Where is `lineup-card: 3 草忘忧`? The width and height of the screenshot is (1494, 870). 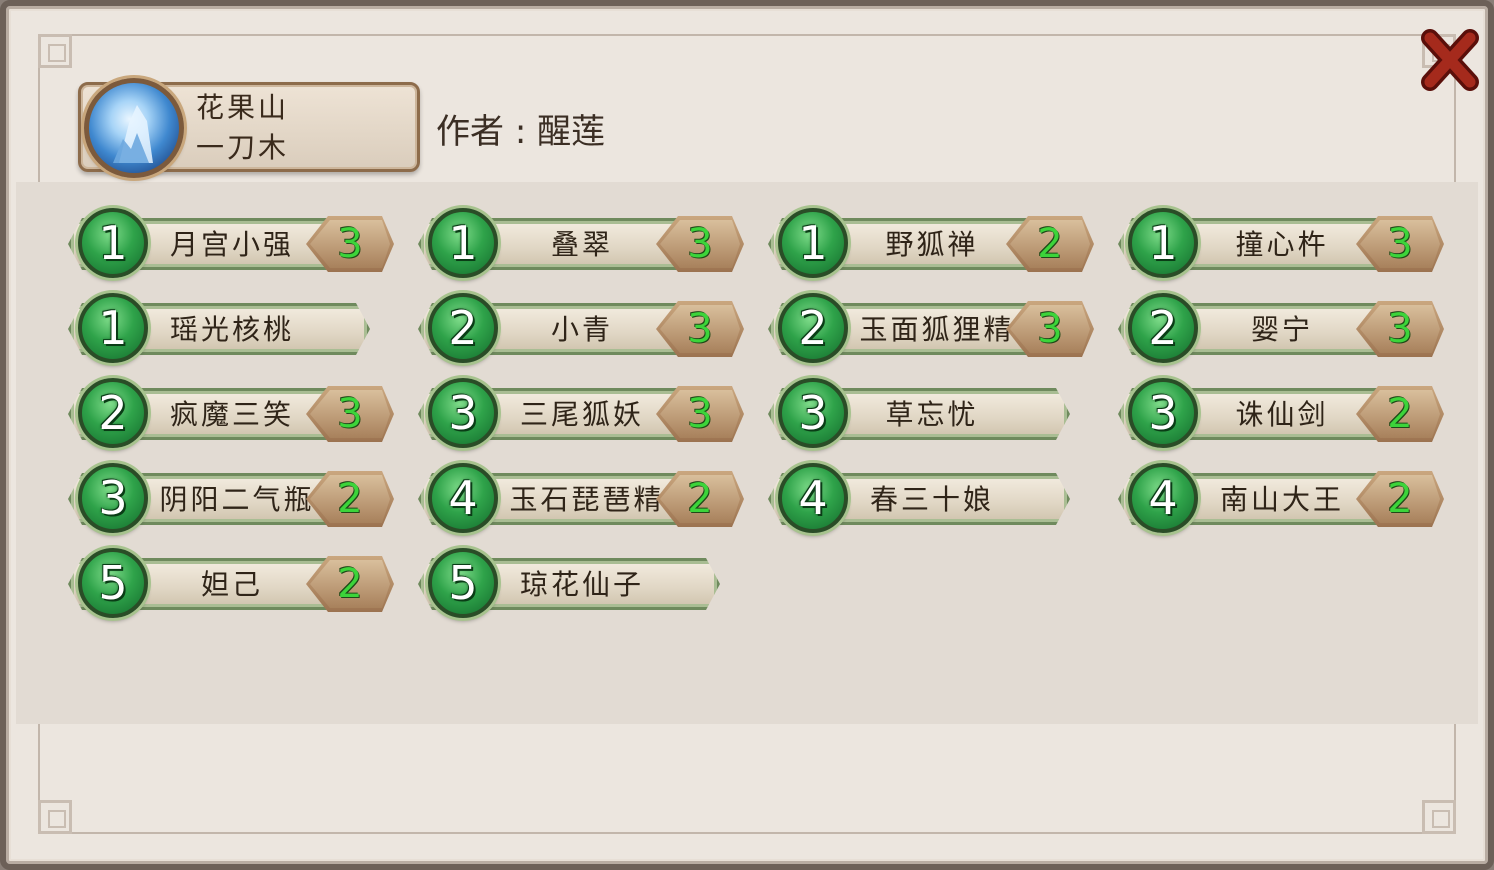 lineup-card: 3 草忘忧 is located at coordinates (931, 414).